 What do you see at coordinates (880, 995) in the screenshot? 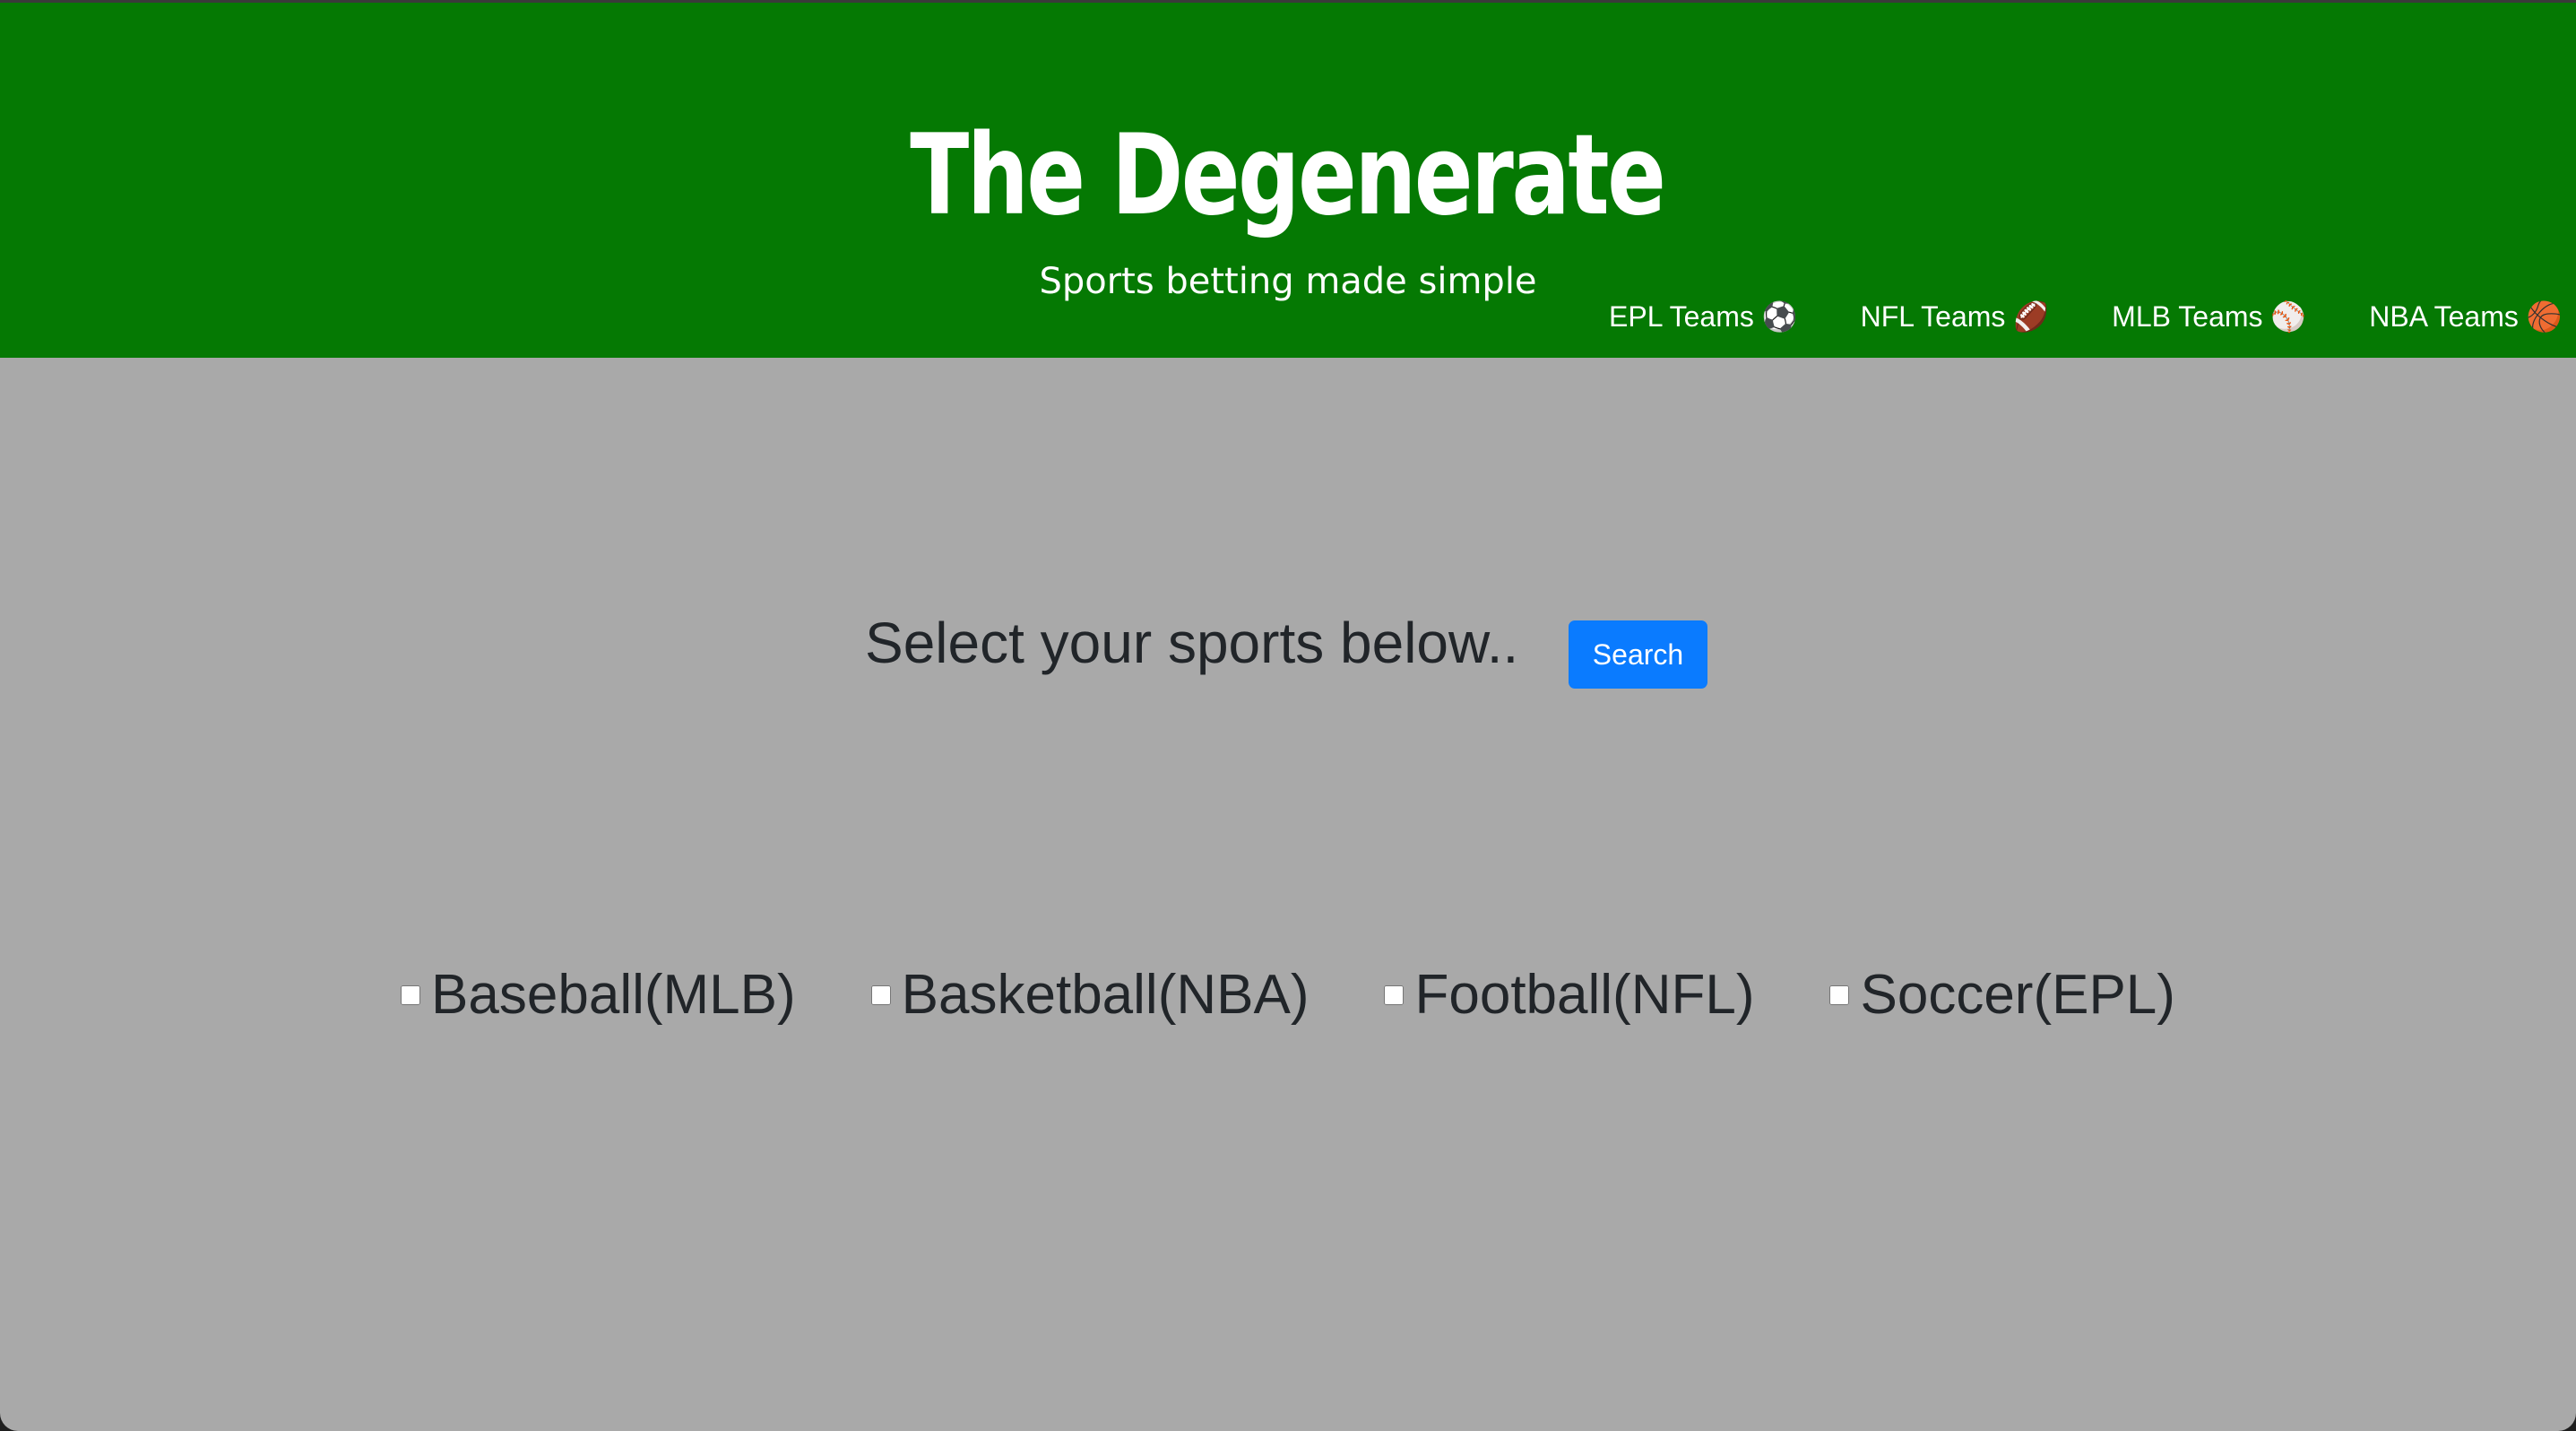
I see `basketball-checkbox` at bounding box center [880, 995].